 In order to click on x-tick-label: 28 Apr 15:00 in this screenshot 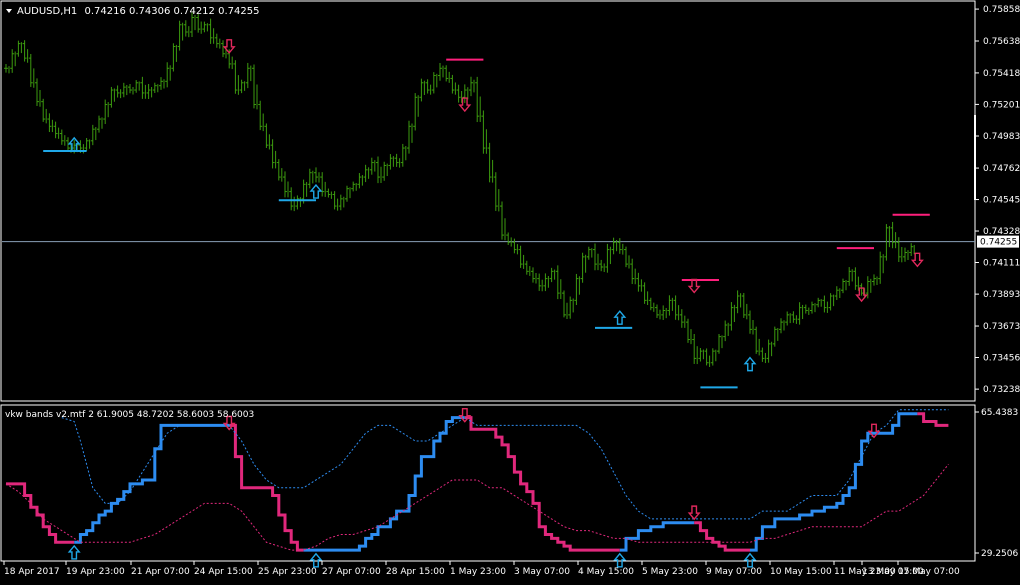, I will do `click(415, 572)`.